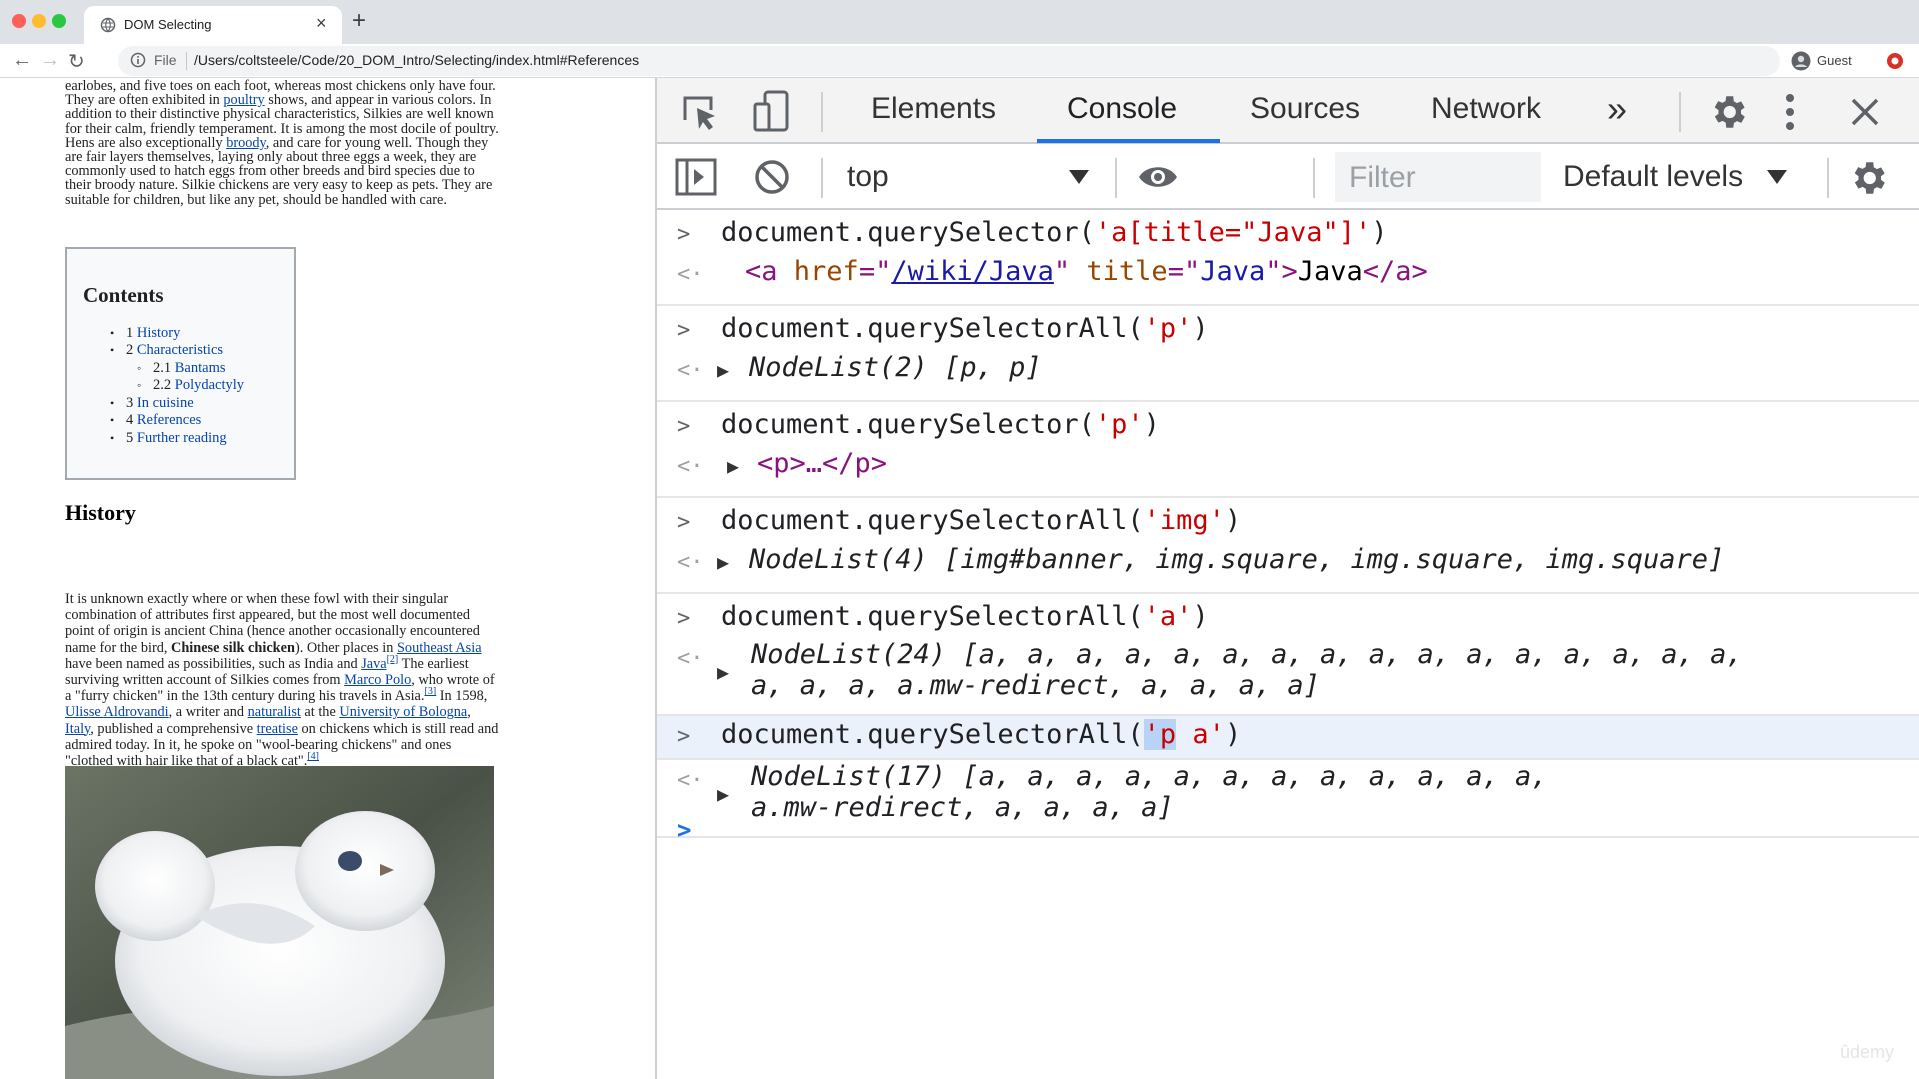 This screenshot has width=1919, height=1079. I want to click on log-levels-dropdown: Default levels, so click(1653, 177).